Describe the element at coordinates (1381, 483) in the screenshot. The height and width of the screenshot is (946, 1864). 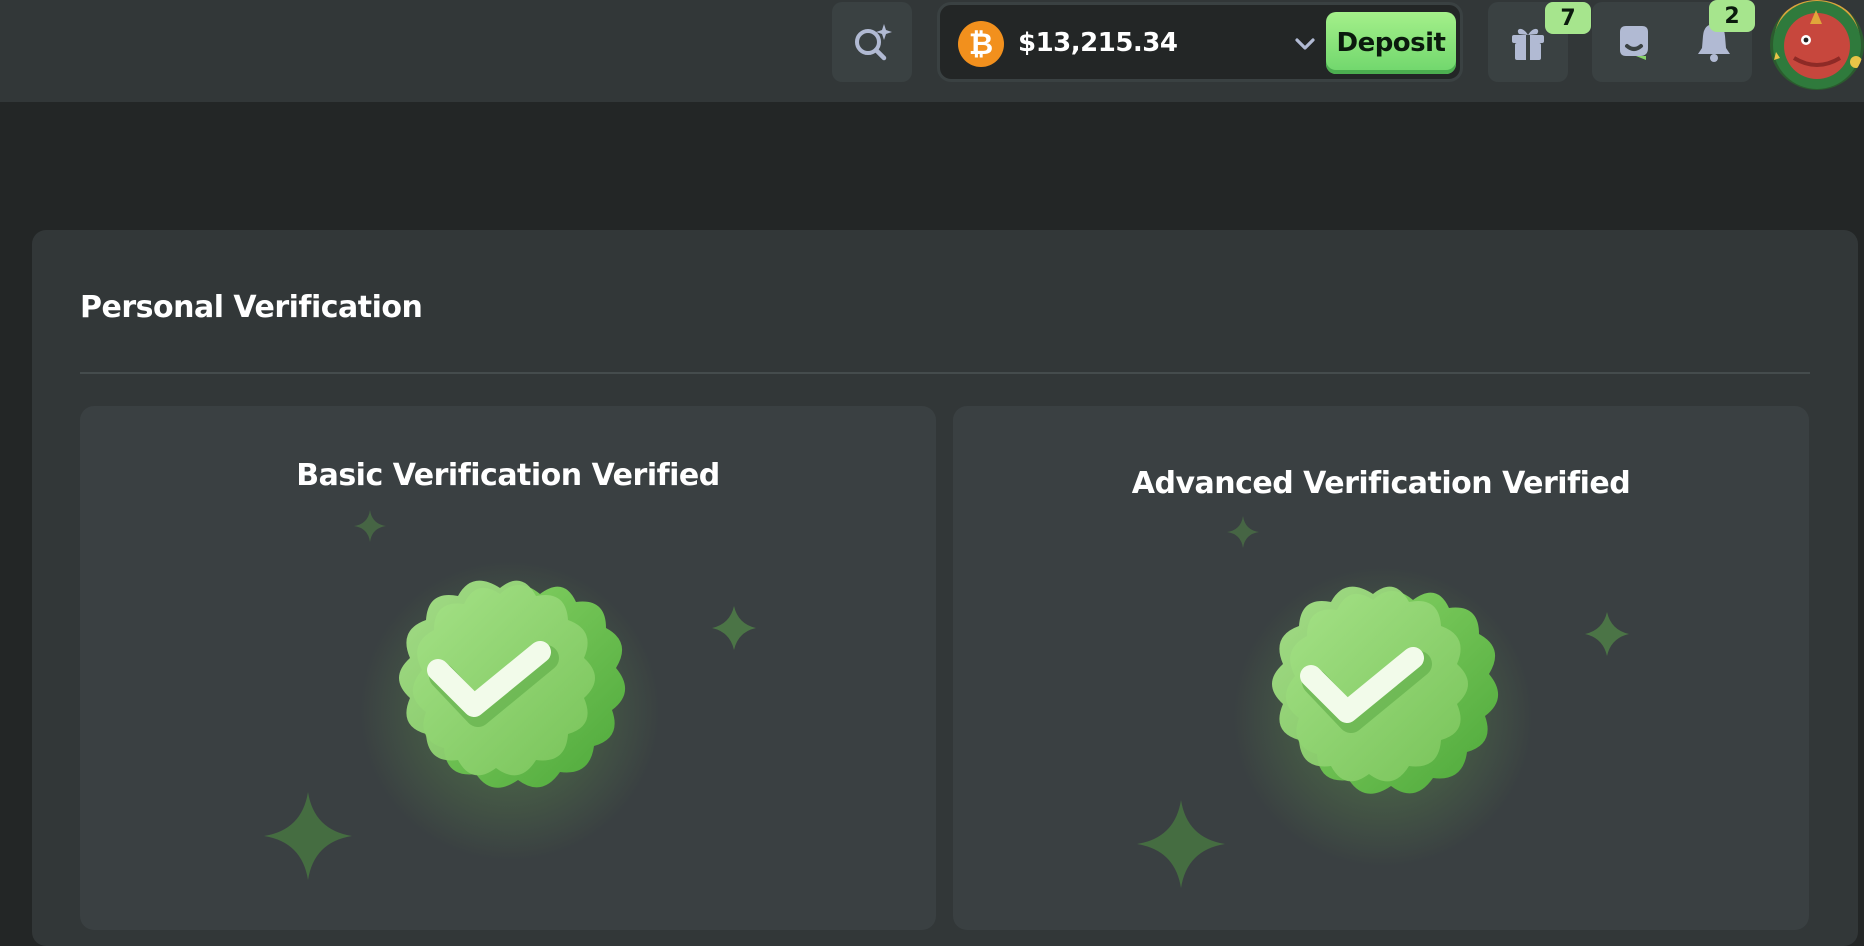
I see `advanced-verification-label: Advanced Verification Verified` at that location.